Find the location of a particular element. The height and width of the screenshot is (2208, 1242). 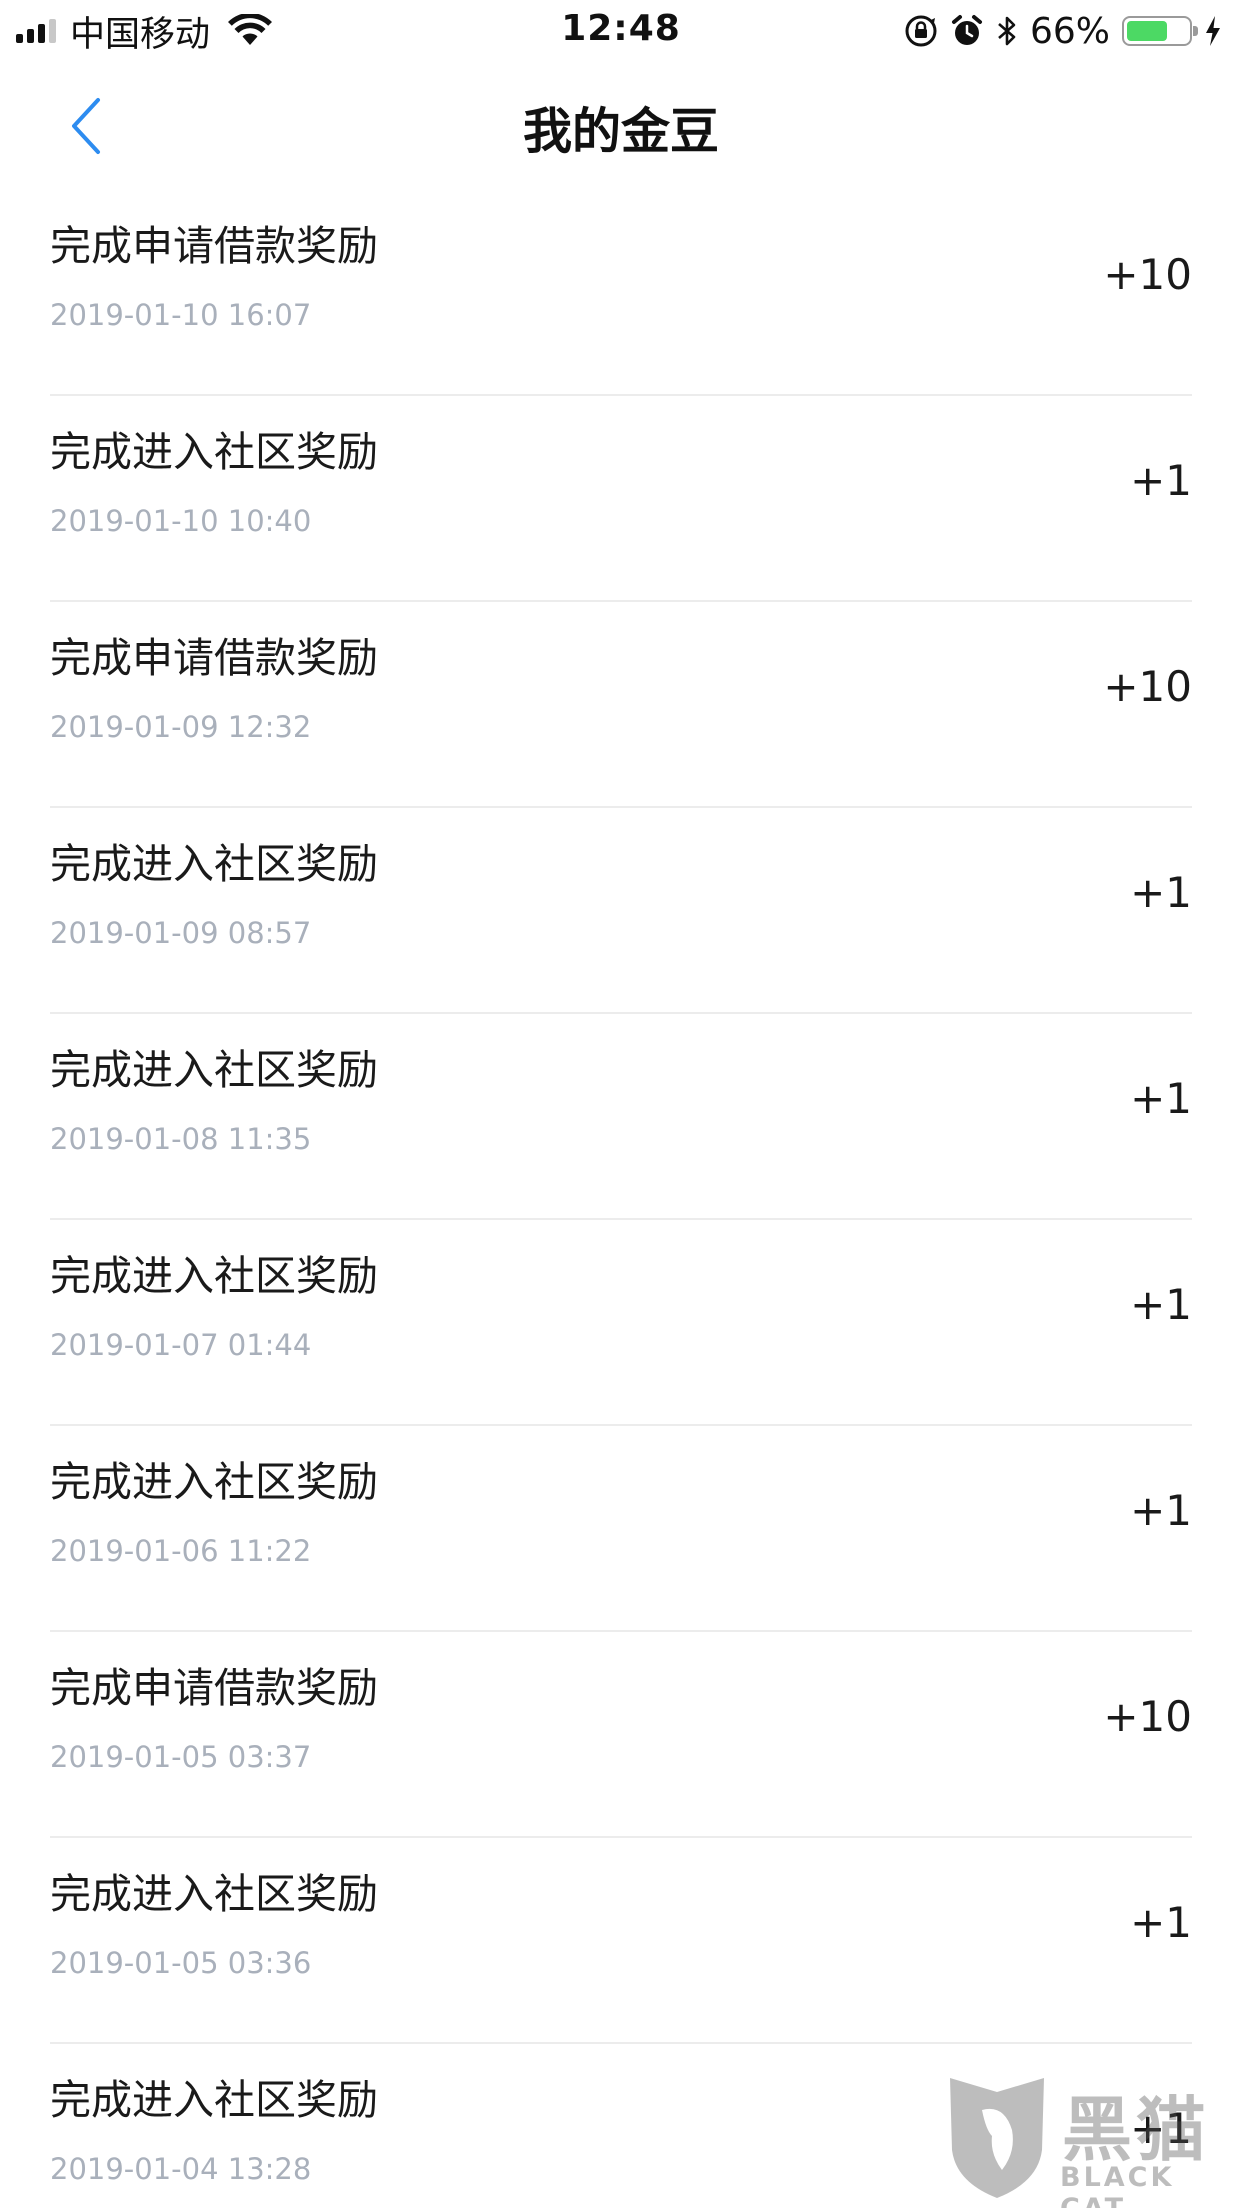

nav-bar: 我的金豆 is located at coordinates (621, 126).